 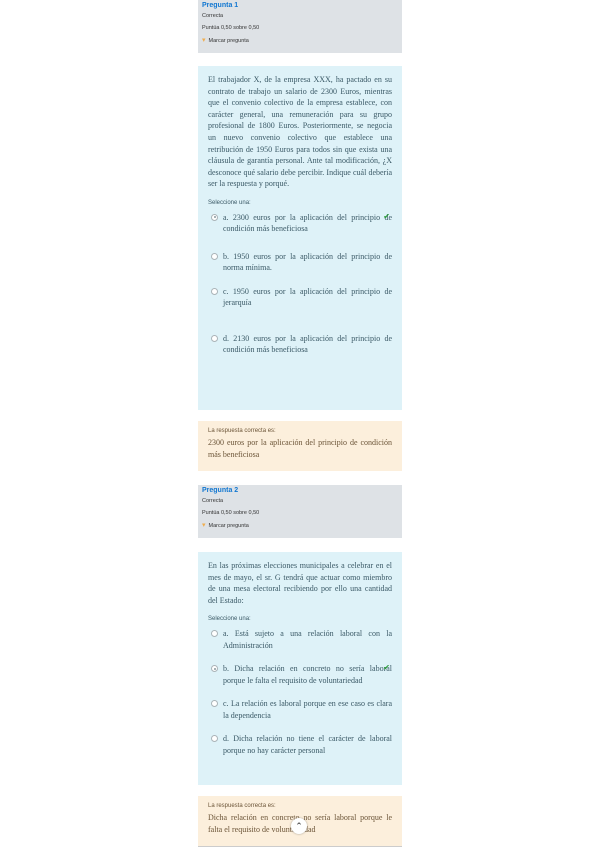 What do you see at coordinates (226, 256) in the screenshot?
I see `q1-answer-b-letter: b.` at bounding box center [226, 256].